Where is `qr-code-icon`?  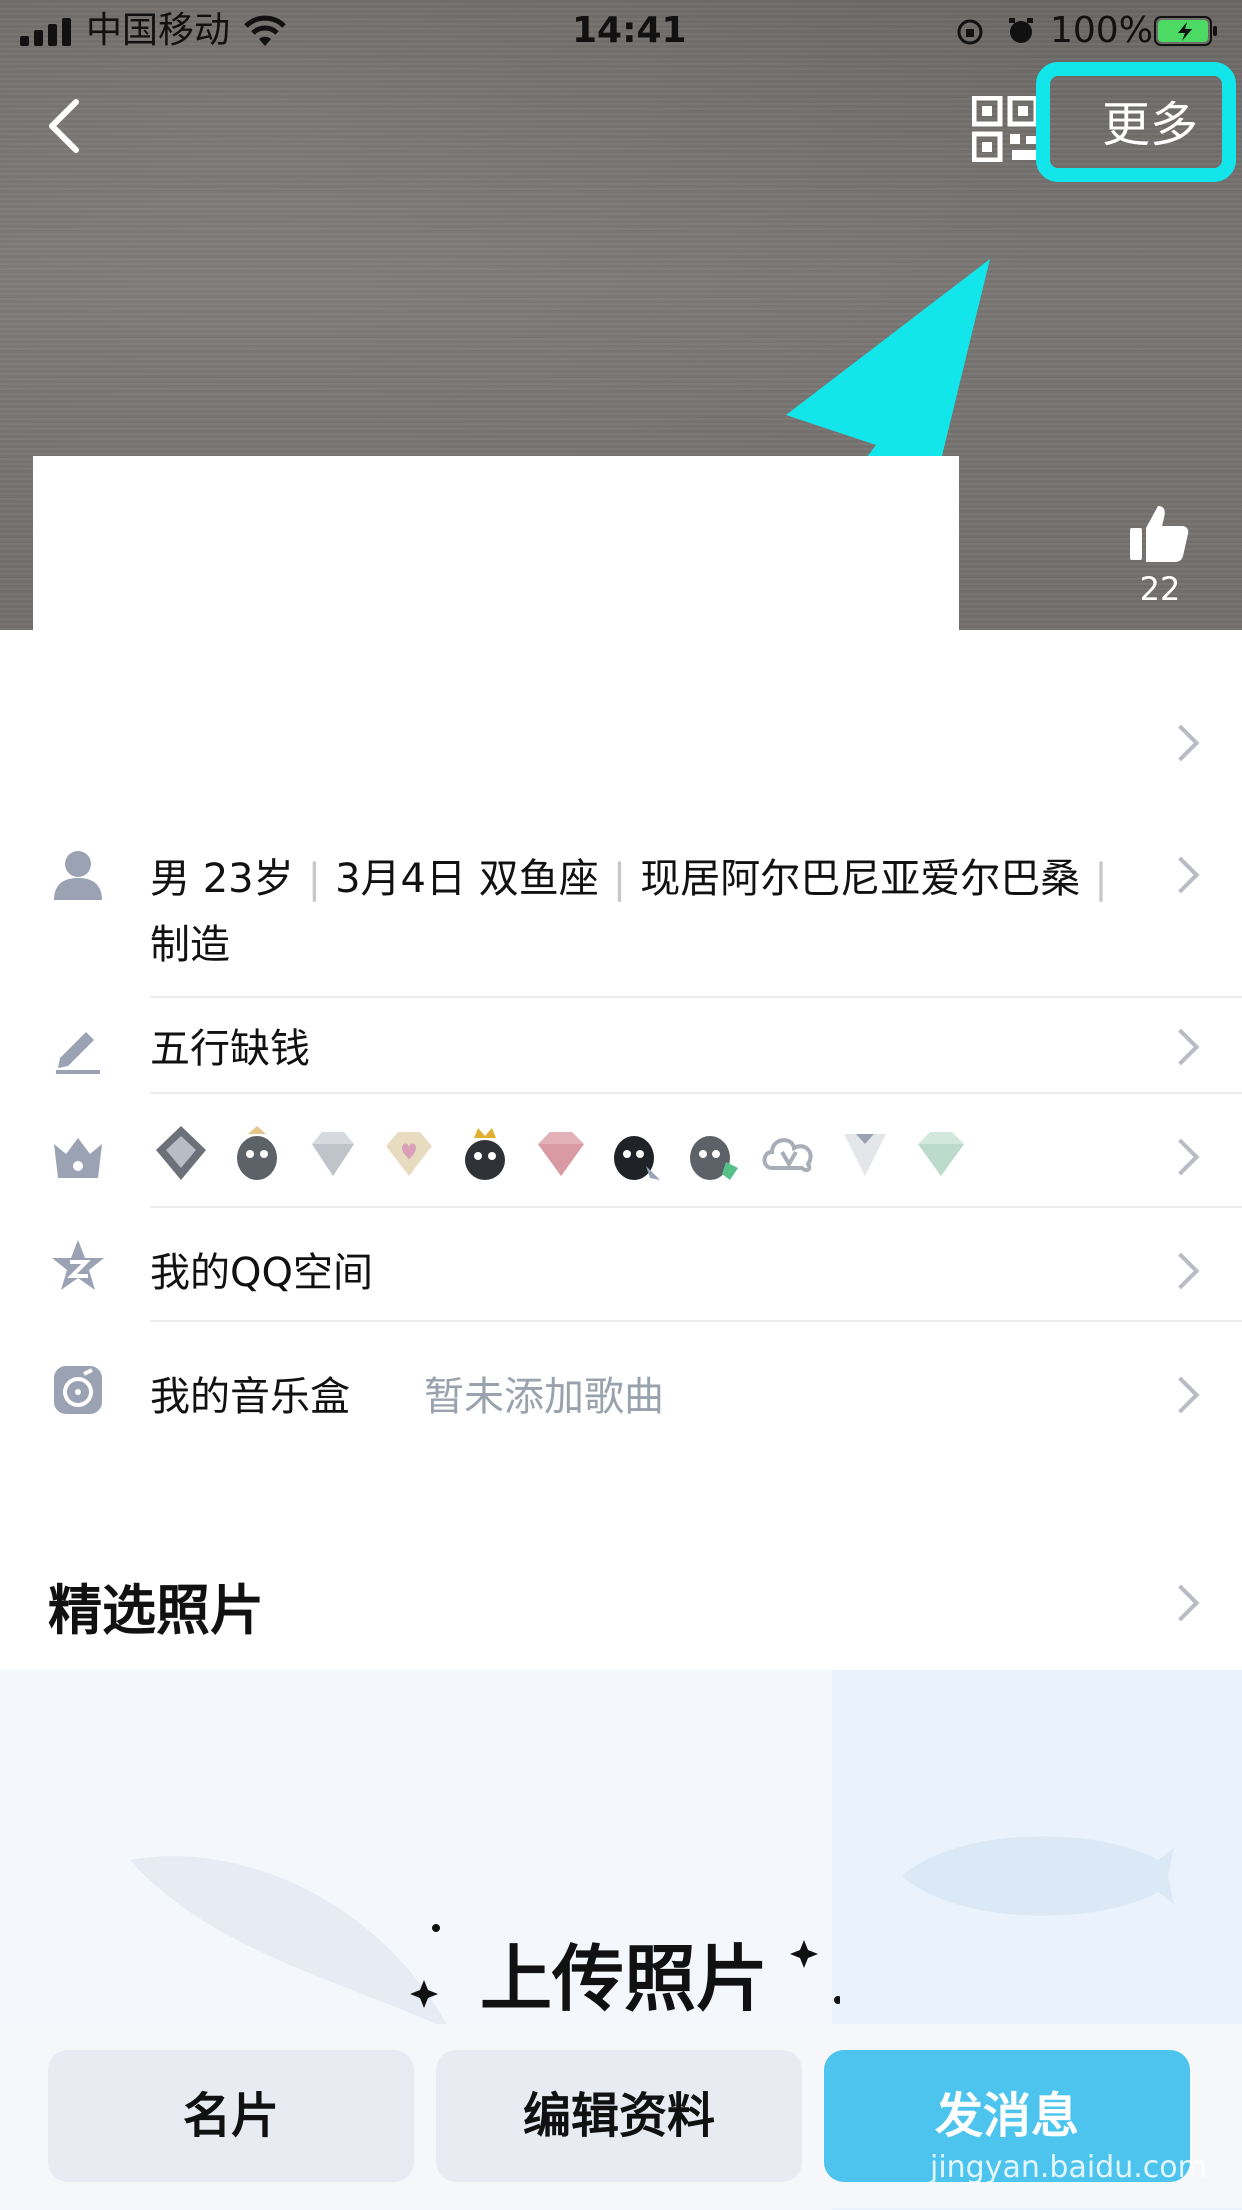
qr-code-icon is located at coordinates (1005, 129).